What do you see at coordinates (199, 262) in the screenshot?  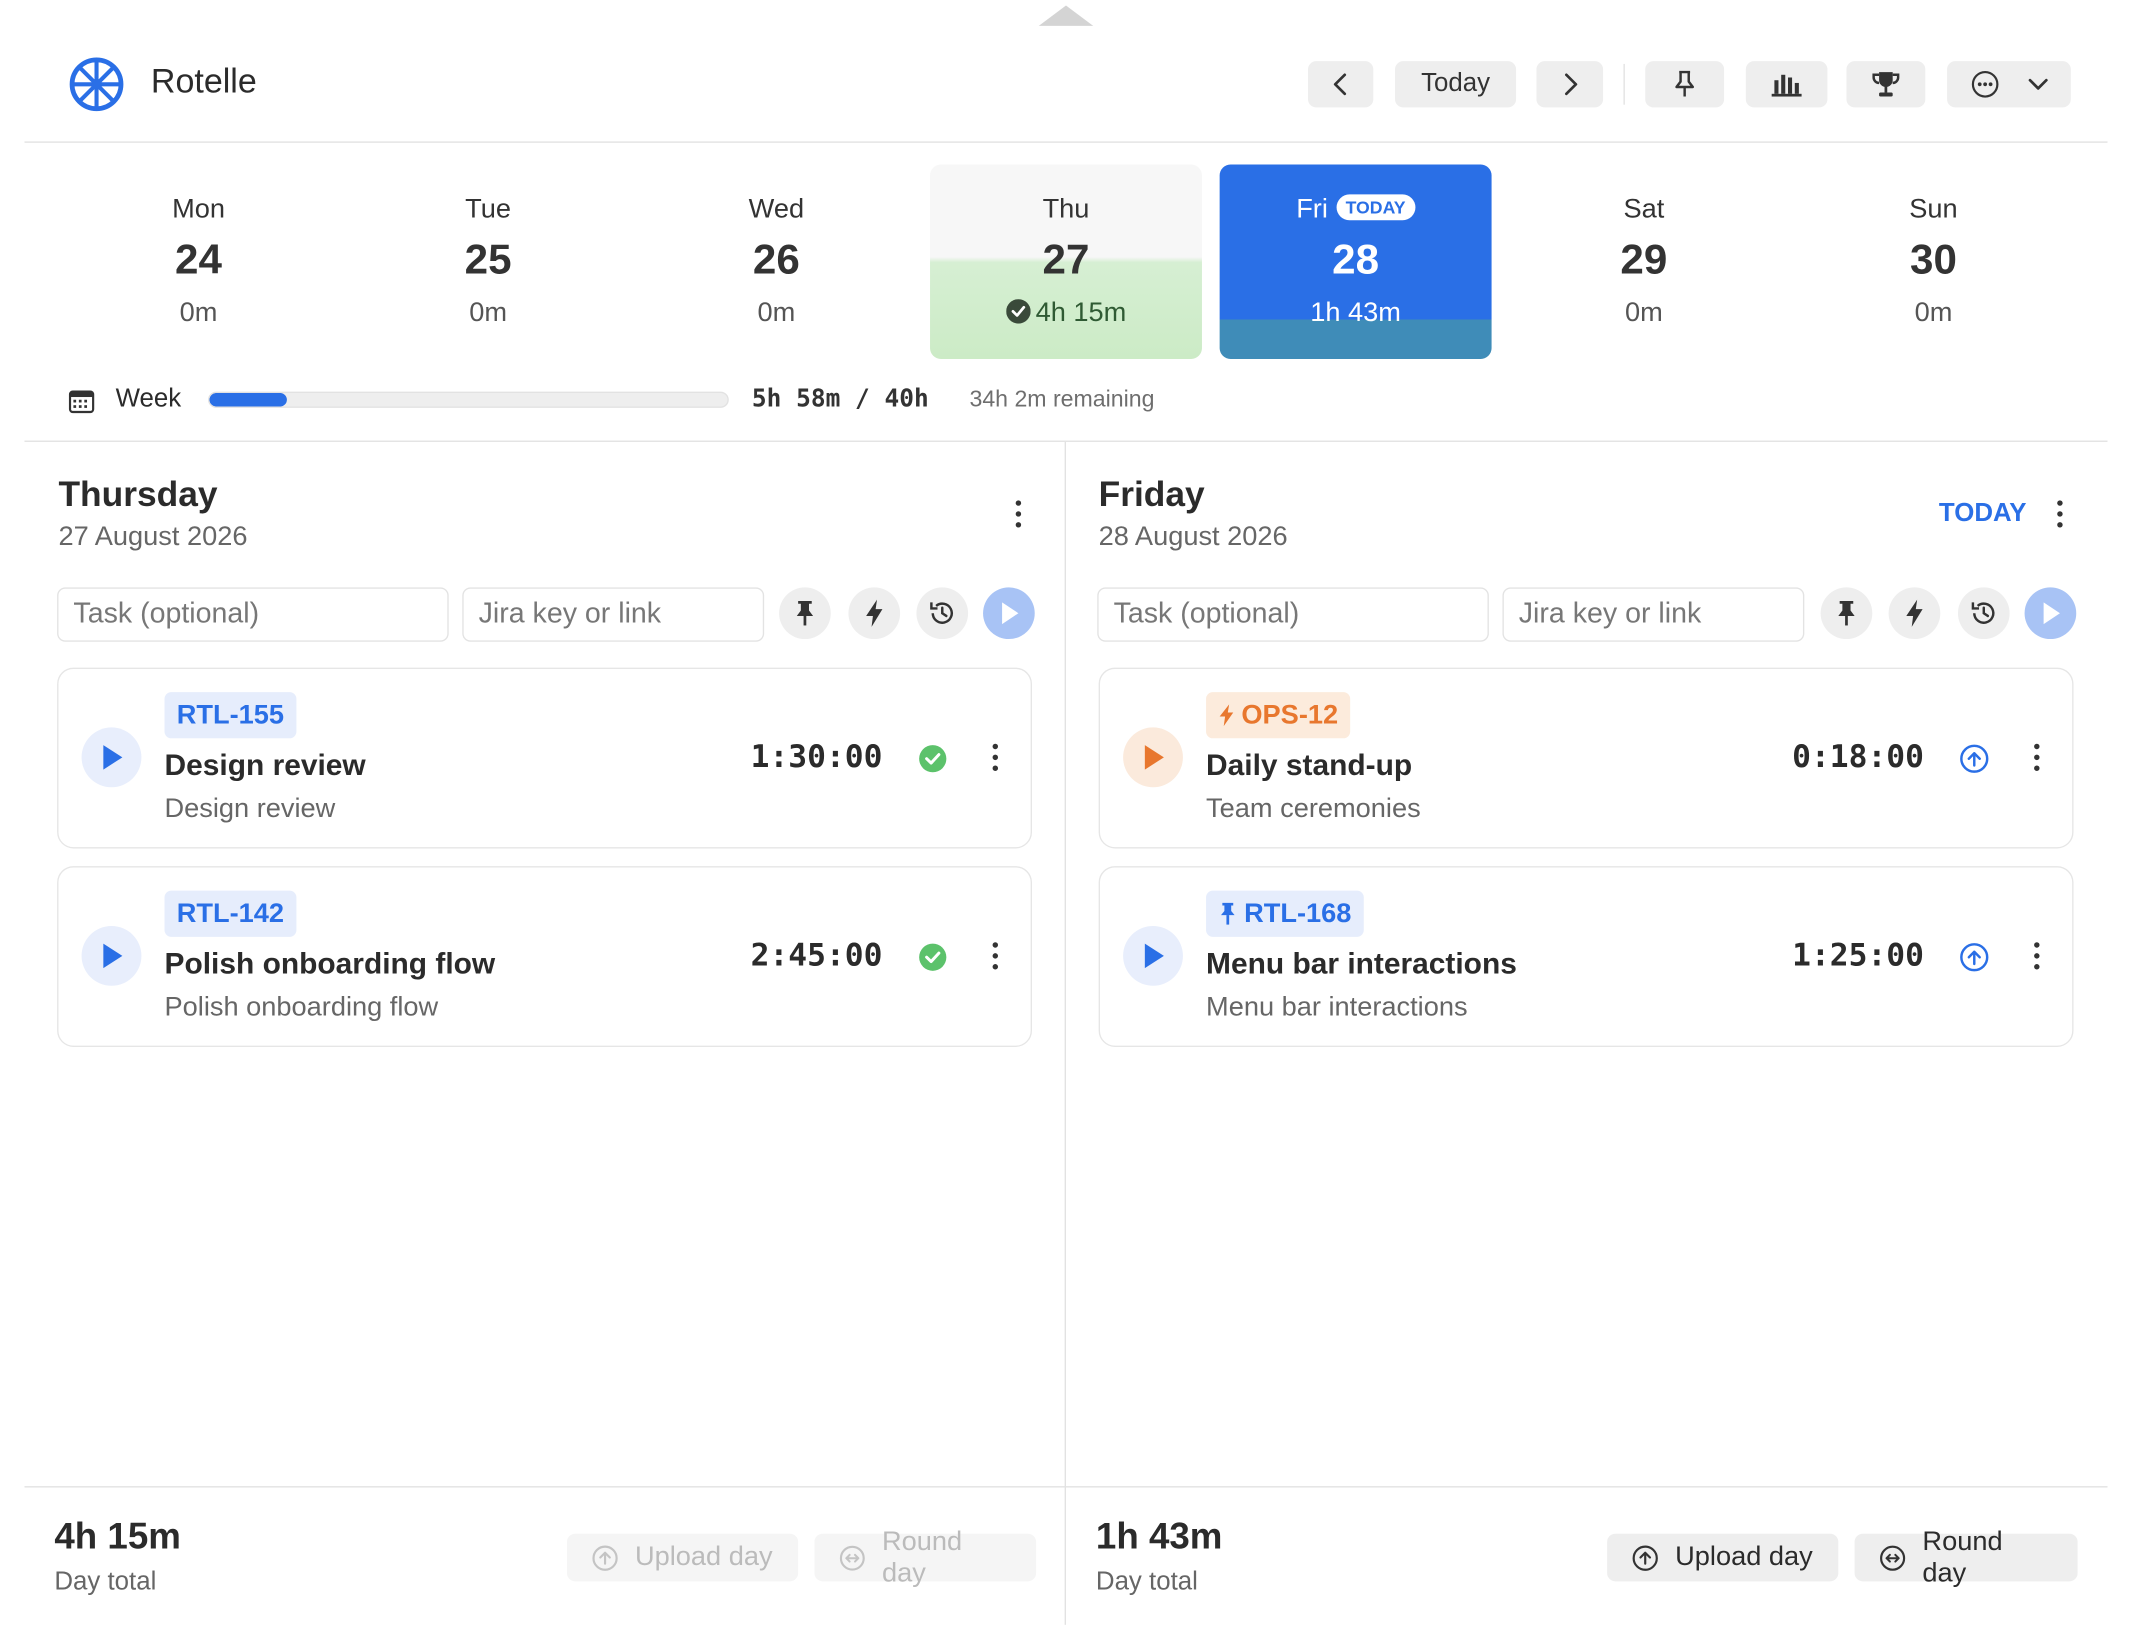 I see `day-column-mon: Mon 24 0m` at bounding box center [199, 262].